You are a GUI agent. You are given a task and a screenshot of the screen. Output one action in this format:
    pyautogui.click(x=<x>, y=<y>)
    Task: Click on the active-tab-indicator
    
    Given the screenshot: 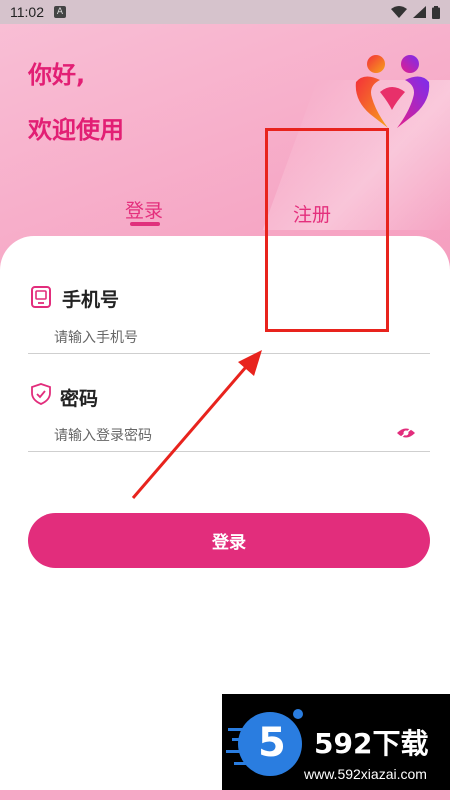 What is the action you would take?
    pyautogui.click(x=145, y=224)
    